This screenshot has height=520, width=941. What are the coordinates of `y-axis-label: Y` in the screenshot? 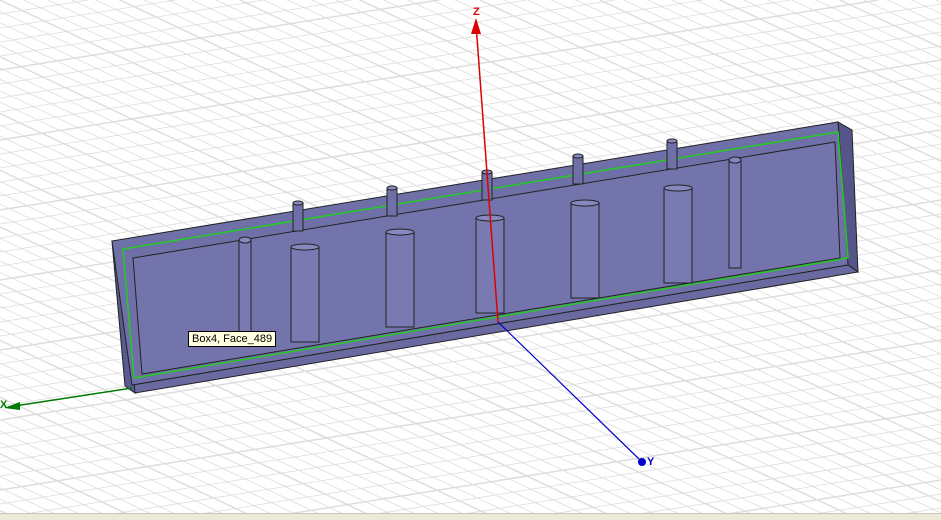 It's located at (651, 462).